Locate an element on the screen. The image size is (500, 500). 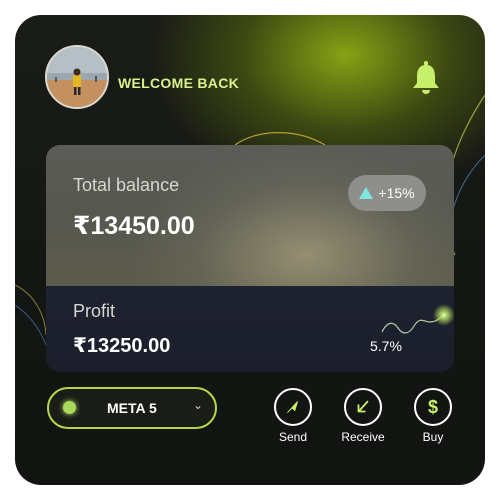
change-percent: +15% is located at coordinates (396, 193).